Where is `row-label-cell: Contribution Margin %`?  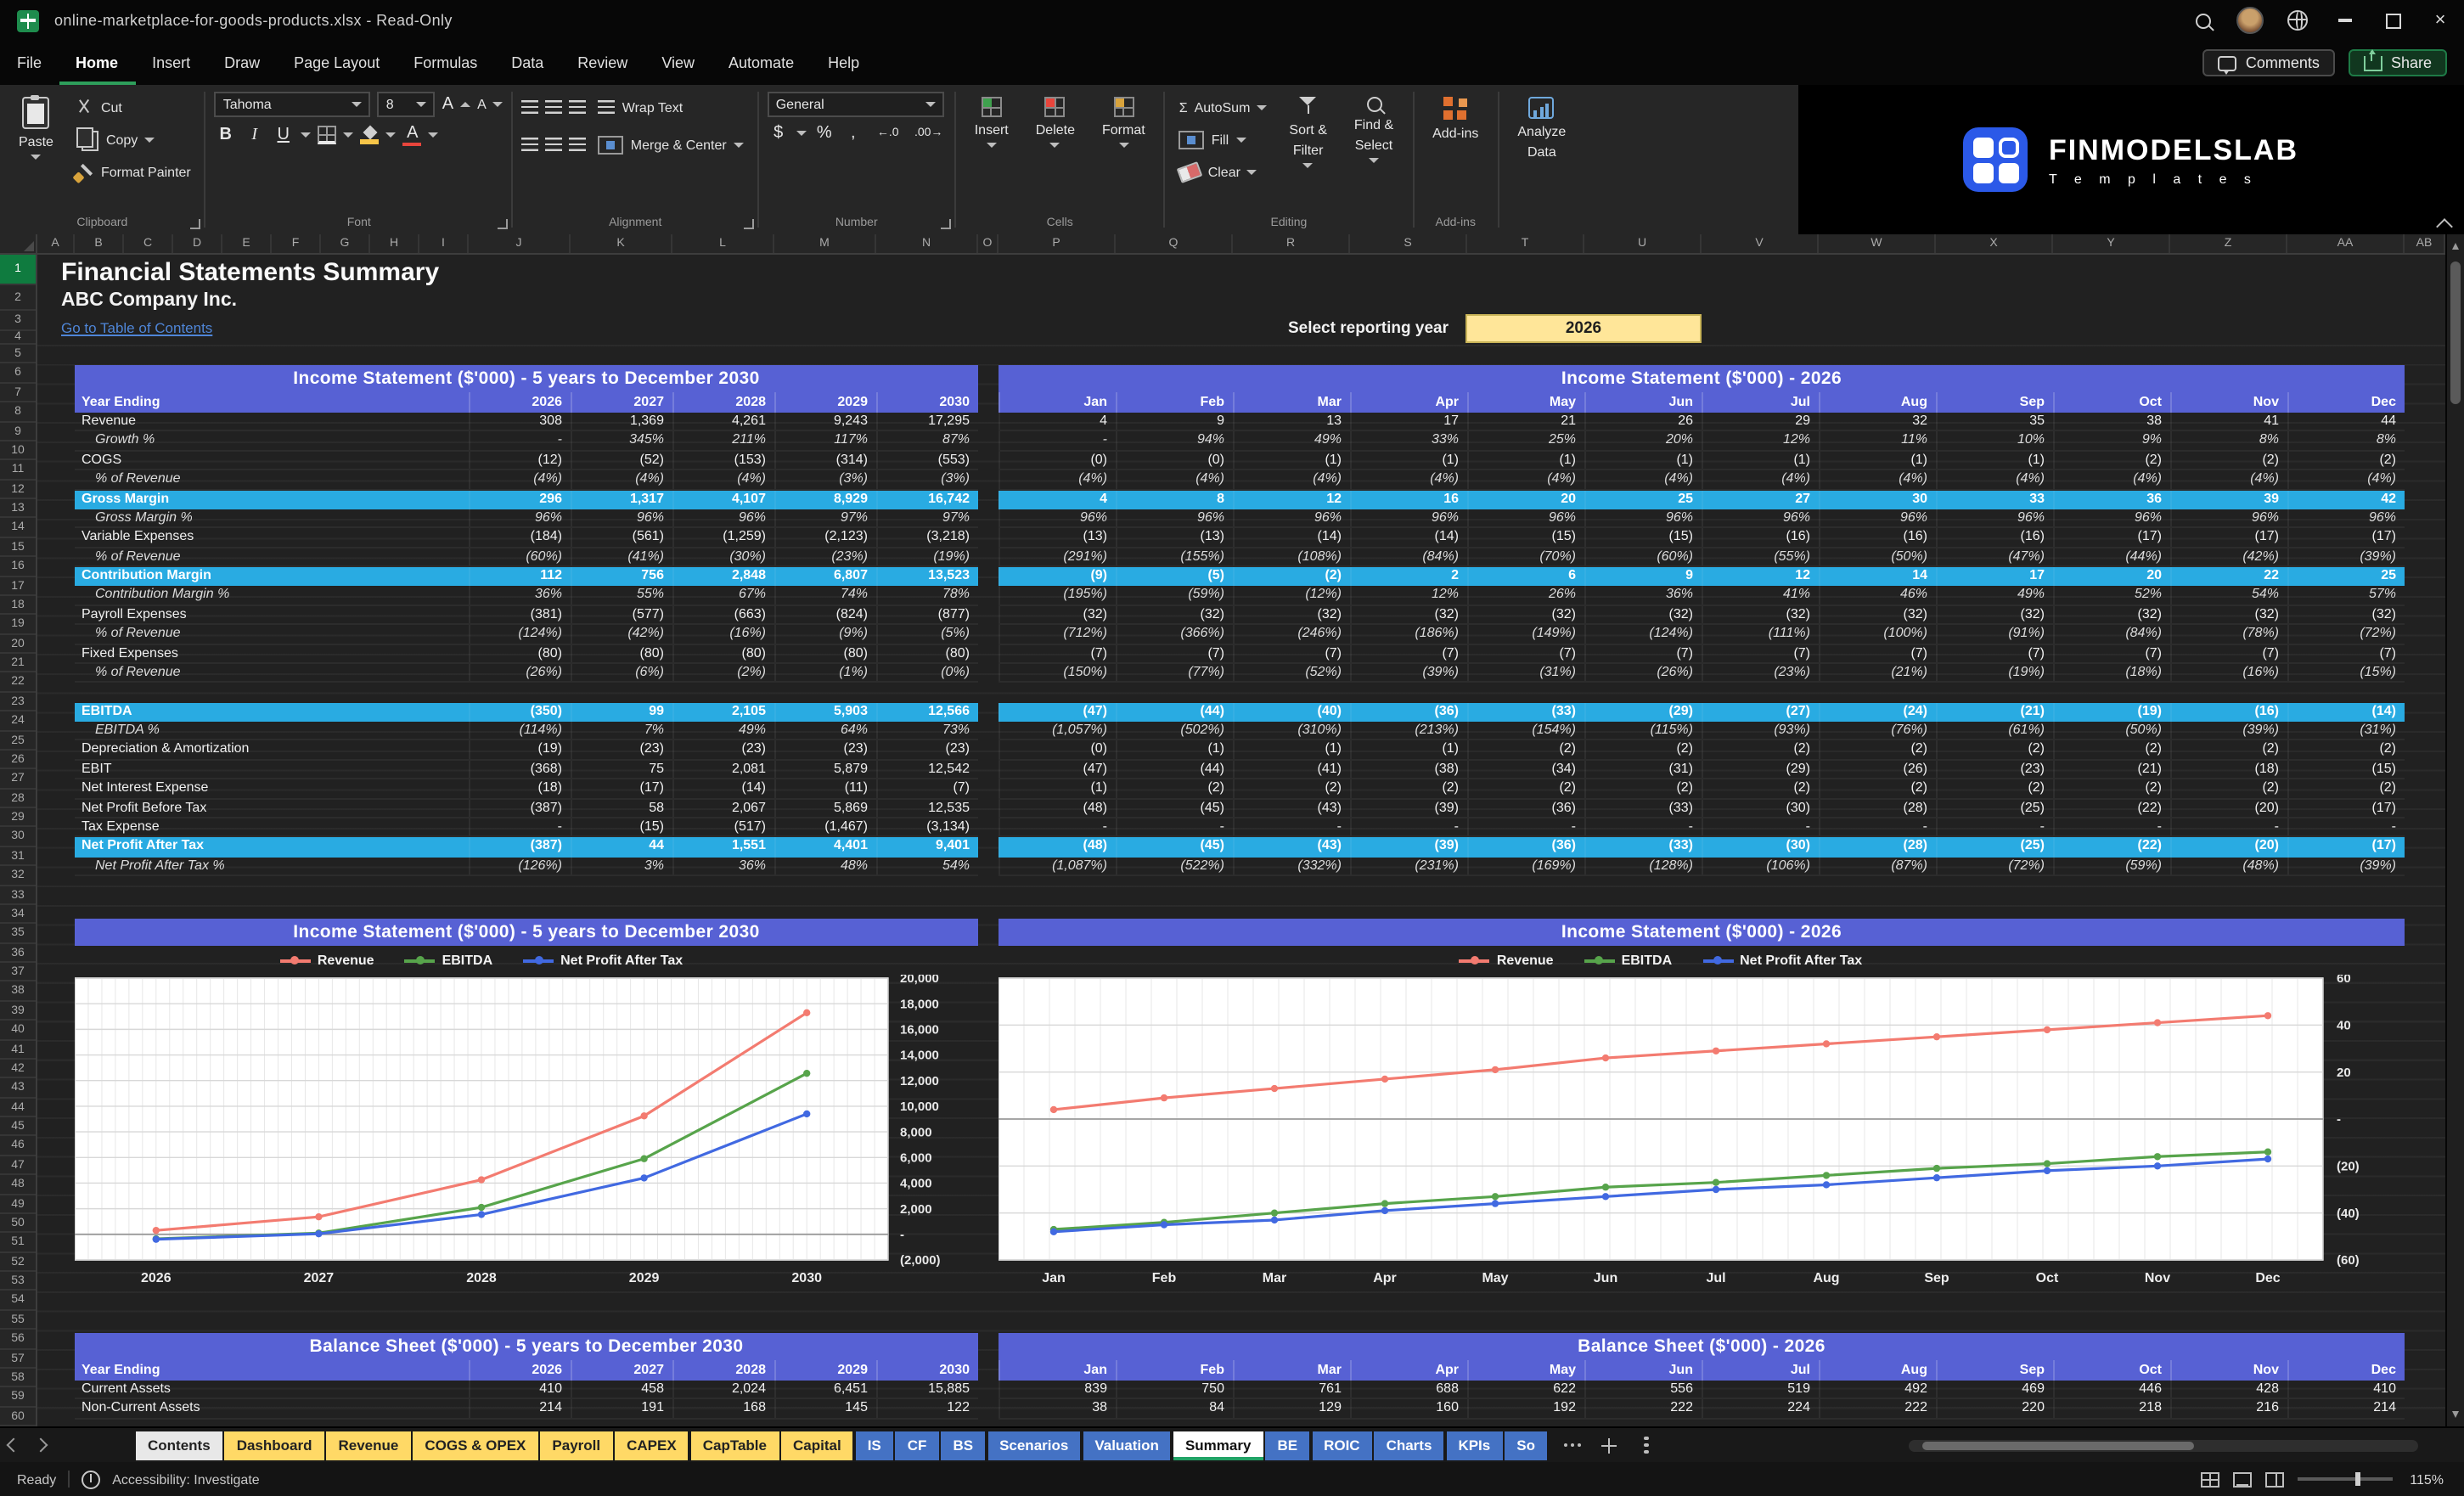 row-label-cell: Contribution Margin % is located at coordinates (272, 596).